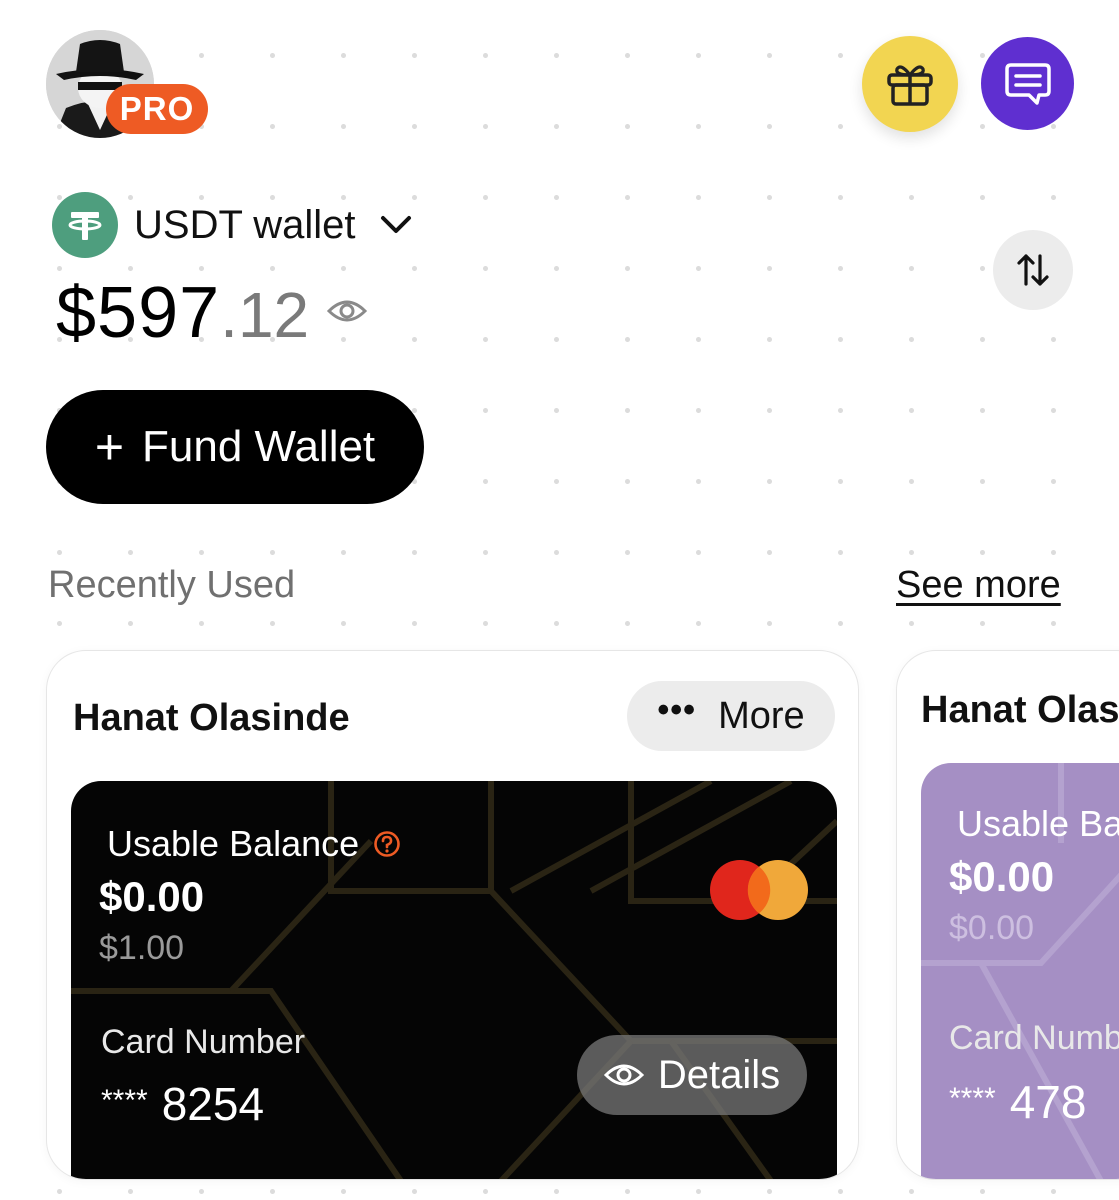 Image resolution: width=1119 pixels, height=1200 pixels. I want to click on chat-icon, so click(1027, 83).